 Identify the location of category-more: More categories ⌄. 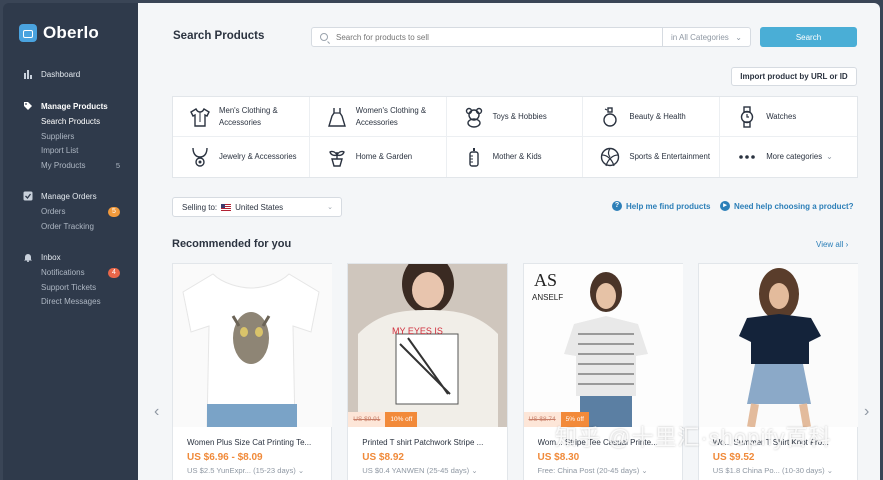
(788, 157).